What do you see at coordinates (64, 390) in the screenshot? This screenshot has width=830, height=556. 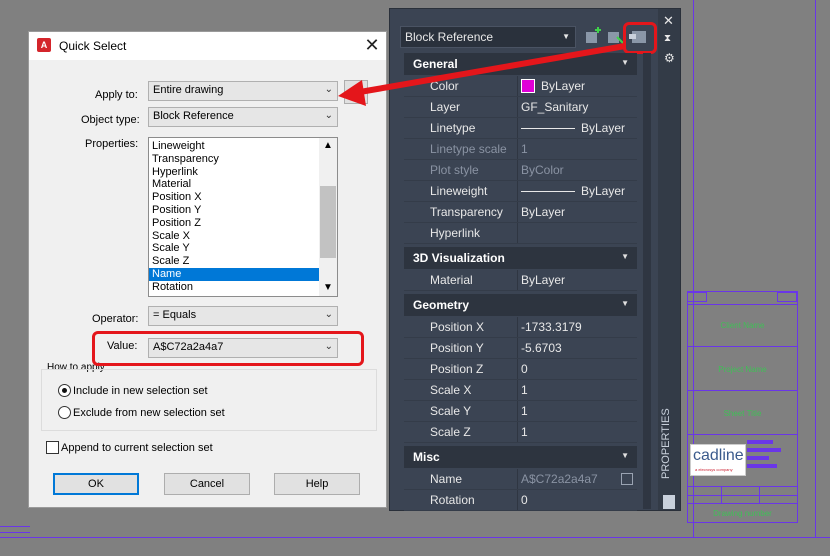 I see `include-radio` at bounding box center [64, 390].